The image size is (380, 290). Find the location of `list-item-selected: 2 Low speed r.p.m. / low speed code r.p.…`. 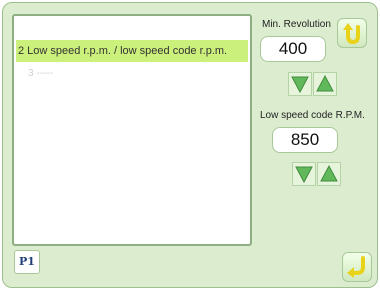

list-item-selected: 2 Low speed r.p.m. / low speed code r.p.… is located at coordinates (132, 51).